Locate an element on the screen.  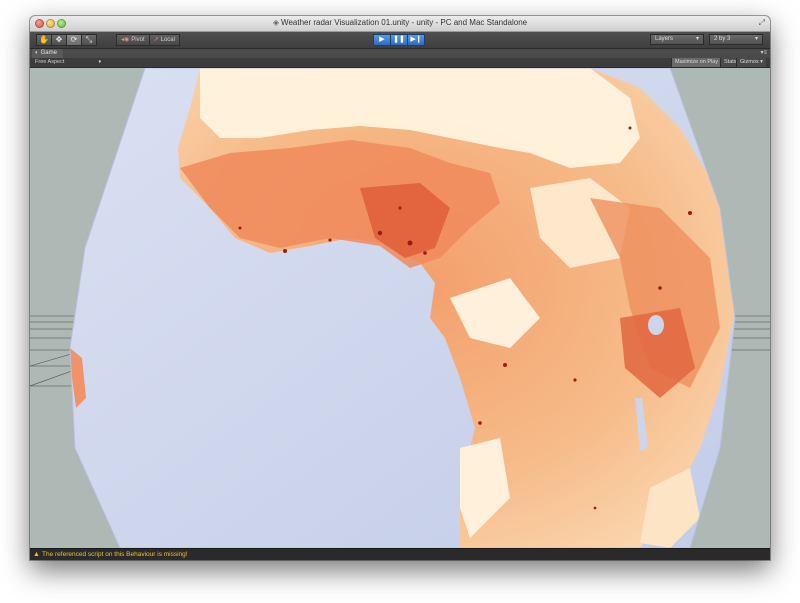
layout-dropdown: 2 by 3 ▾ is located at coordinates (736, 39).